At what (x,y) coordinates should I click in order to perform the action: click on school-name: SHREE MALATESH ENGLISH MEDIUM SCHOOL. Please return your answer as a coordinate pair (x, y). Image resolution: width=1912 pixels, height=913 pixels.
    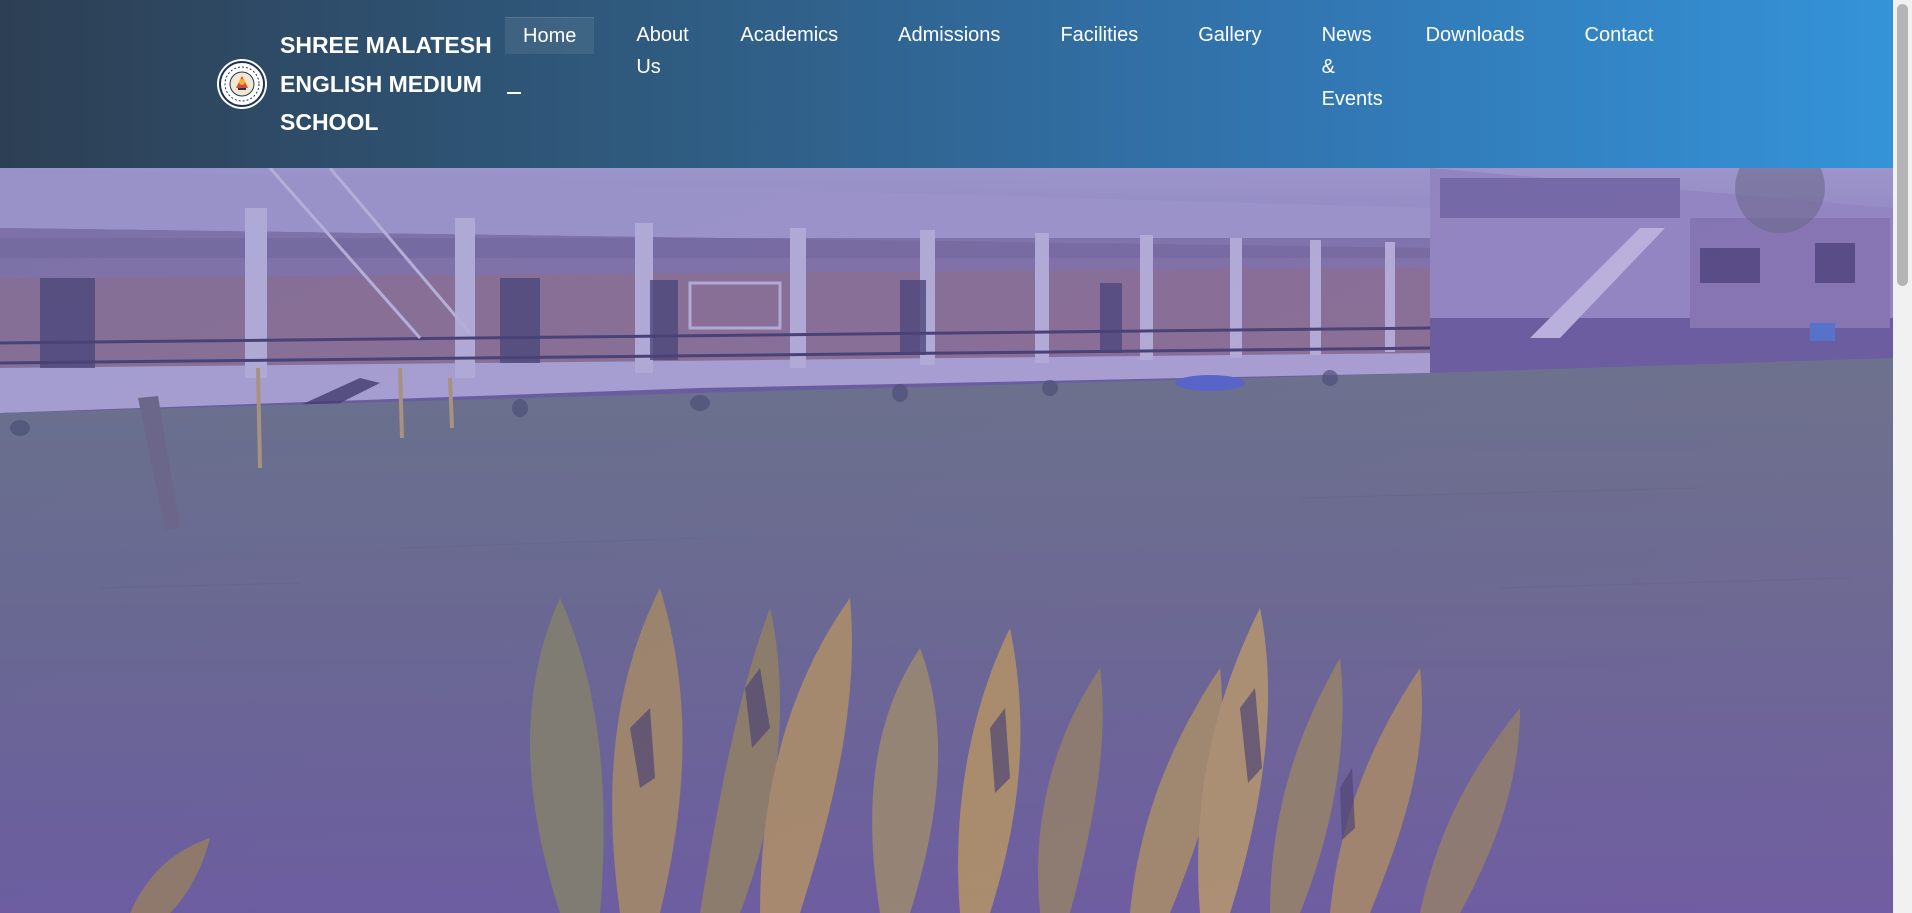
    Looking at the image, I should click on (392, 84).